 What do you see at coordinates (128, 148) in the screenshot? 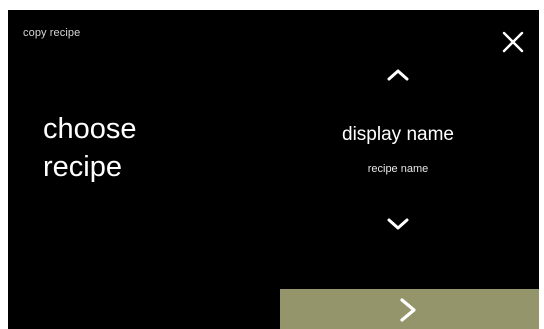
I see `choose-recipe-prompt: choose recipe` at bounding box center [128, 148].